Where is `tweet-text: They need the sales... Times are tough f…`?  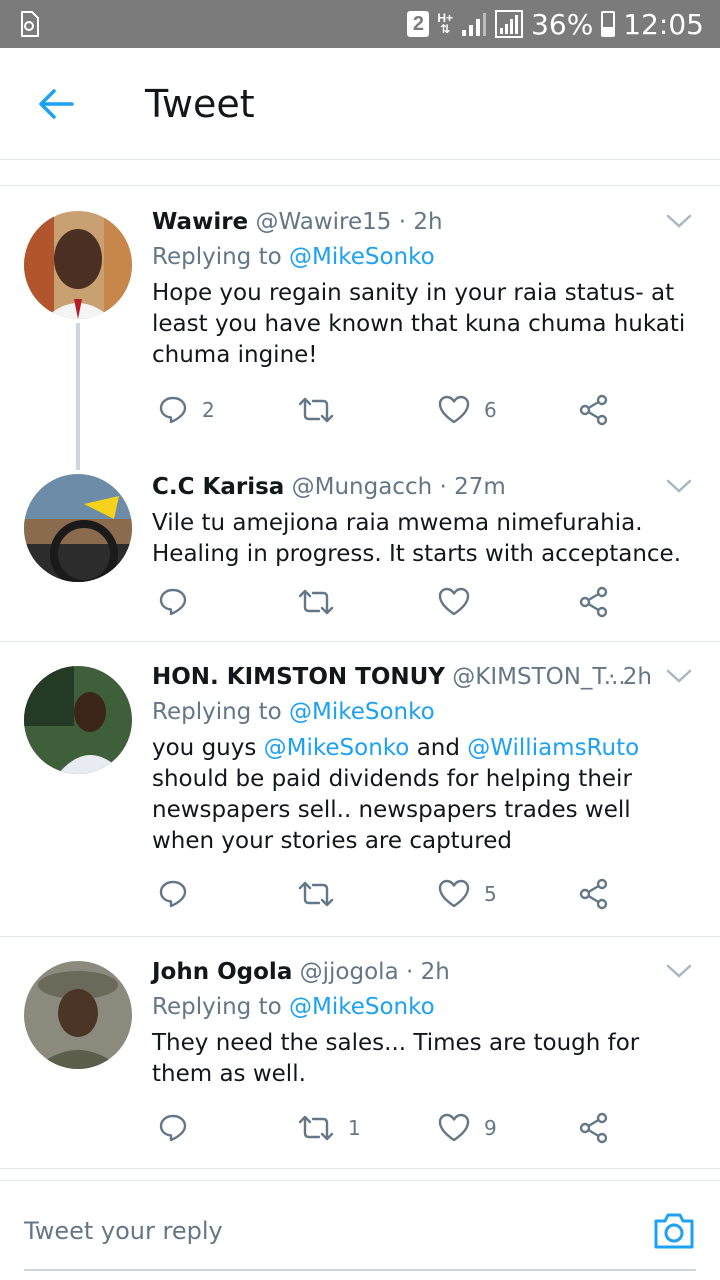 tweet-text: They need the sales... Times are tough f… is located at coordinates (396, 1058).